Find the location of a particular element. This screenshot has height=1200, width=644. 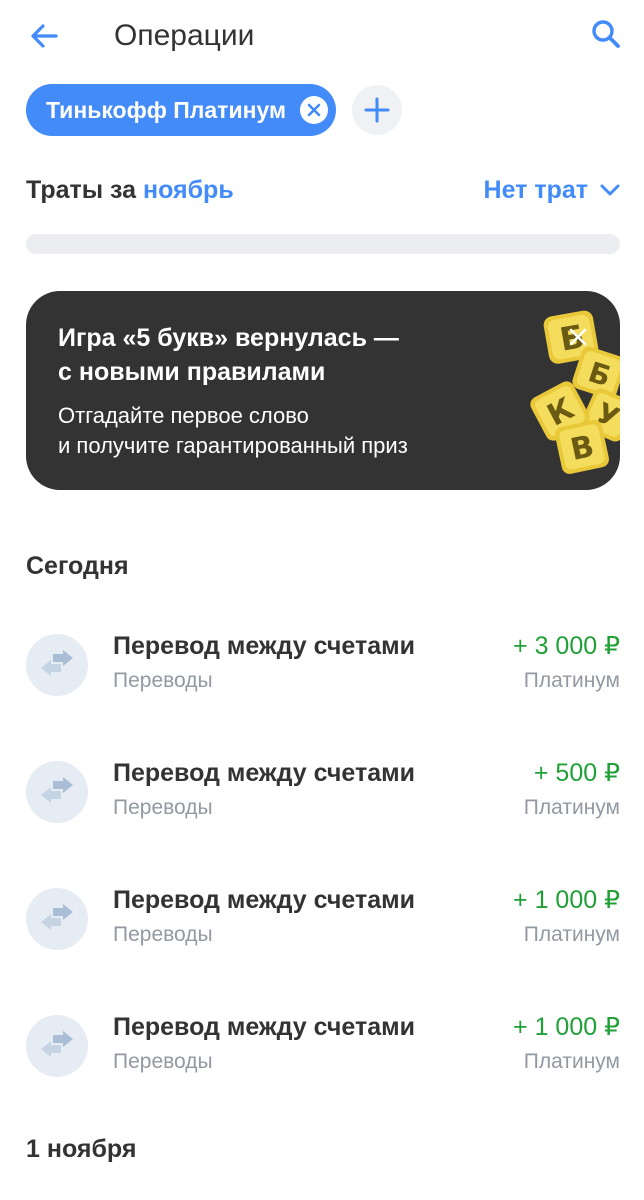

back-button is located at coordinates (44, 36).